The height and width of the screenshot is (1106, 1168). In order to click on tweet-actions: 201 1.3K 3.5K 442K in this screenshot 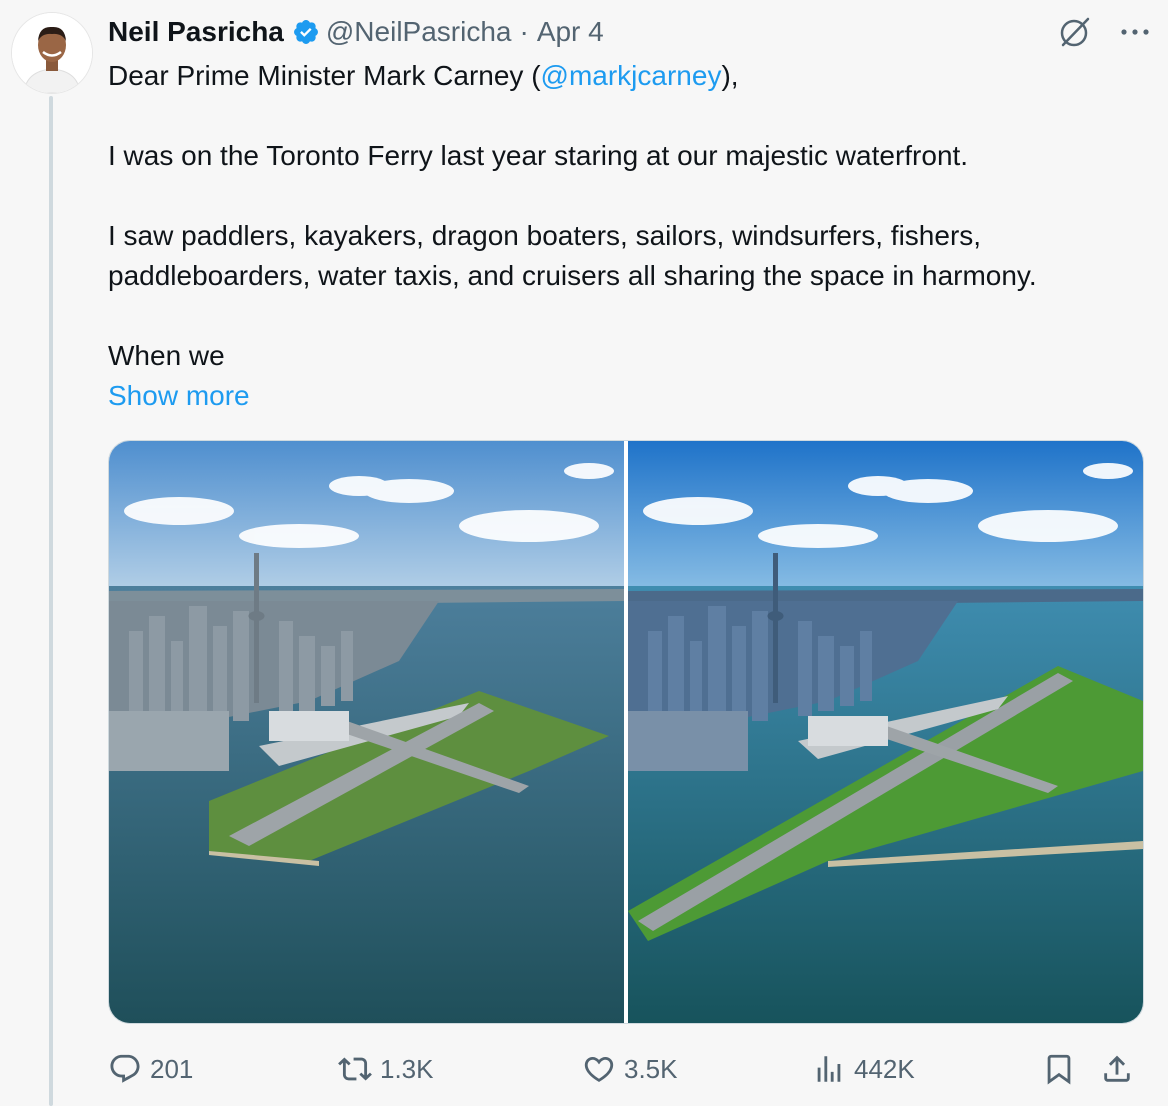, I will do `click(628, 1069)`.